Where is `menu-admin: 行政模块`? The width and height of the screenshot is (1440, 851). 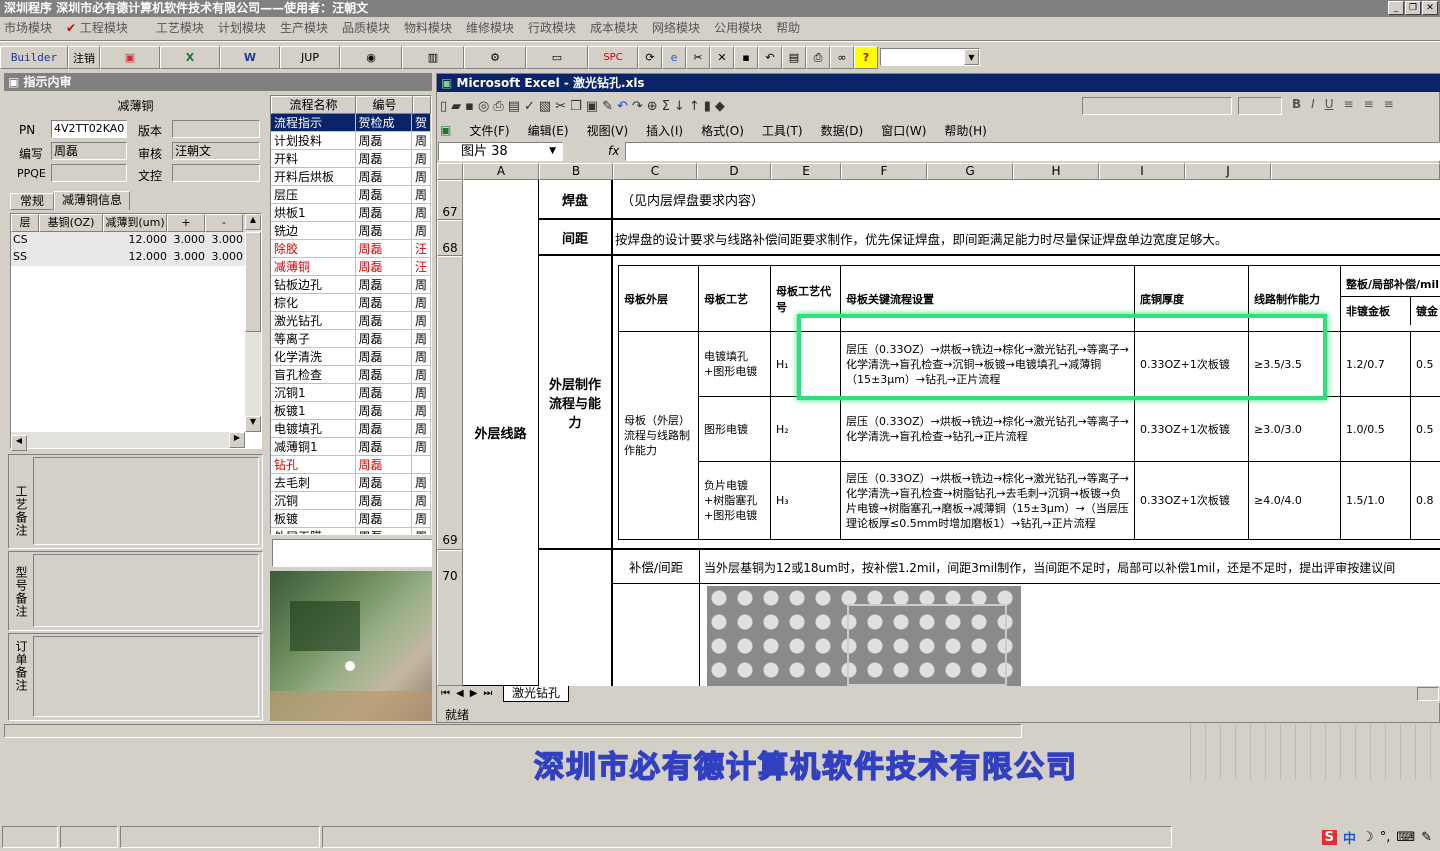 menu-admin: 行政模块 is located at coordinates (552, 27).